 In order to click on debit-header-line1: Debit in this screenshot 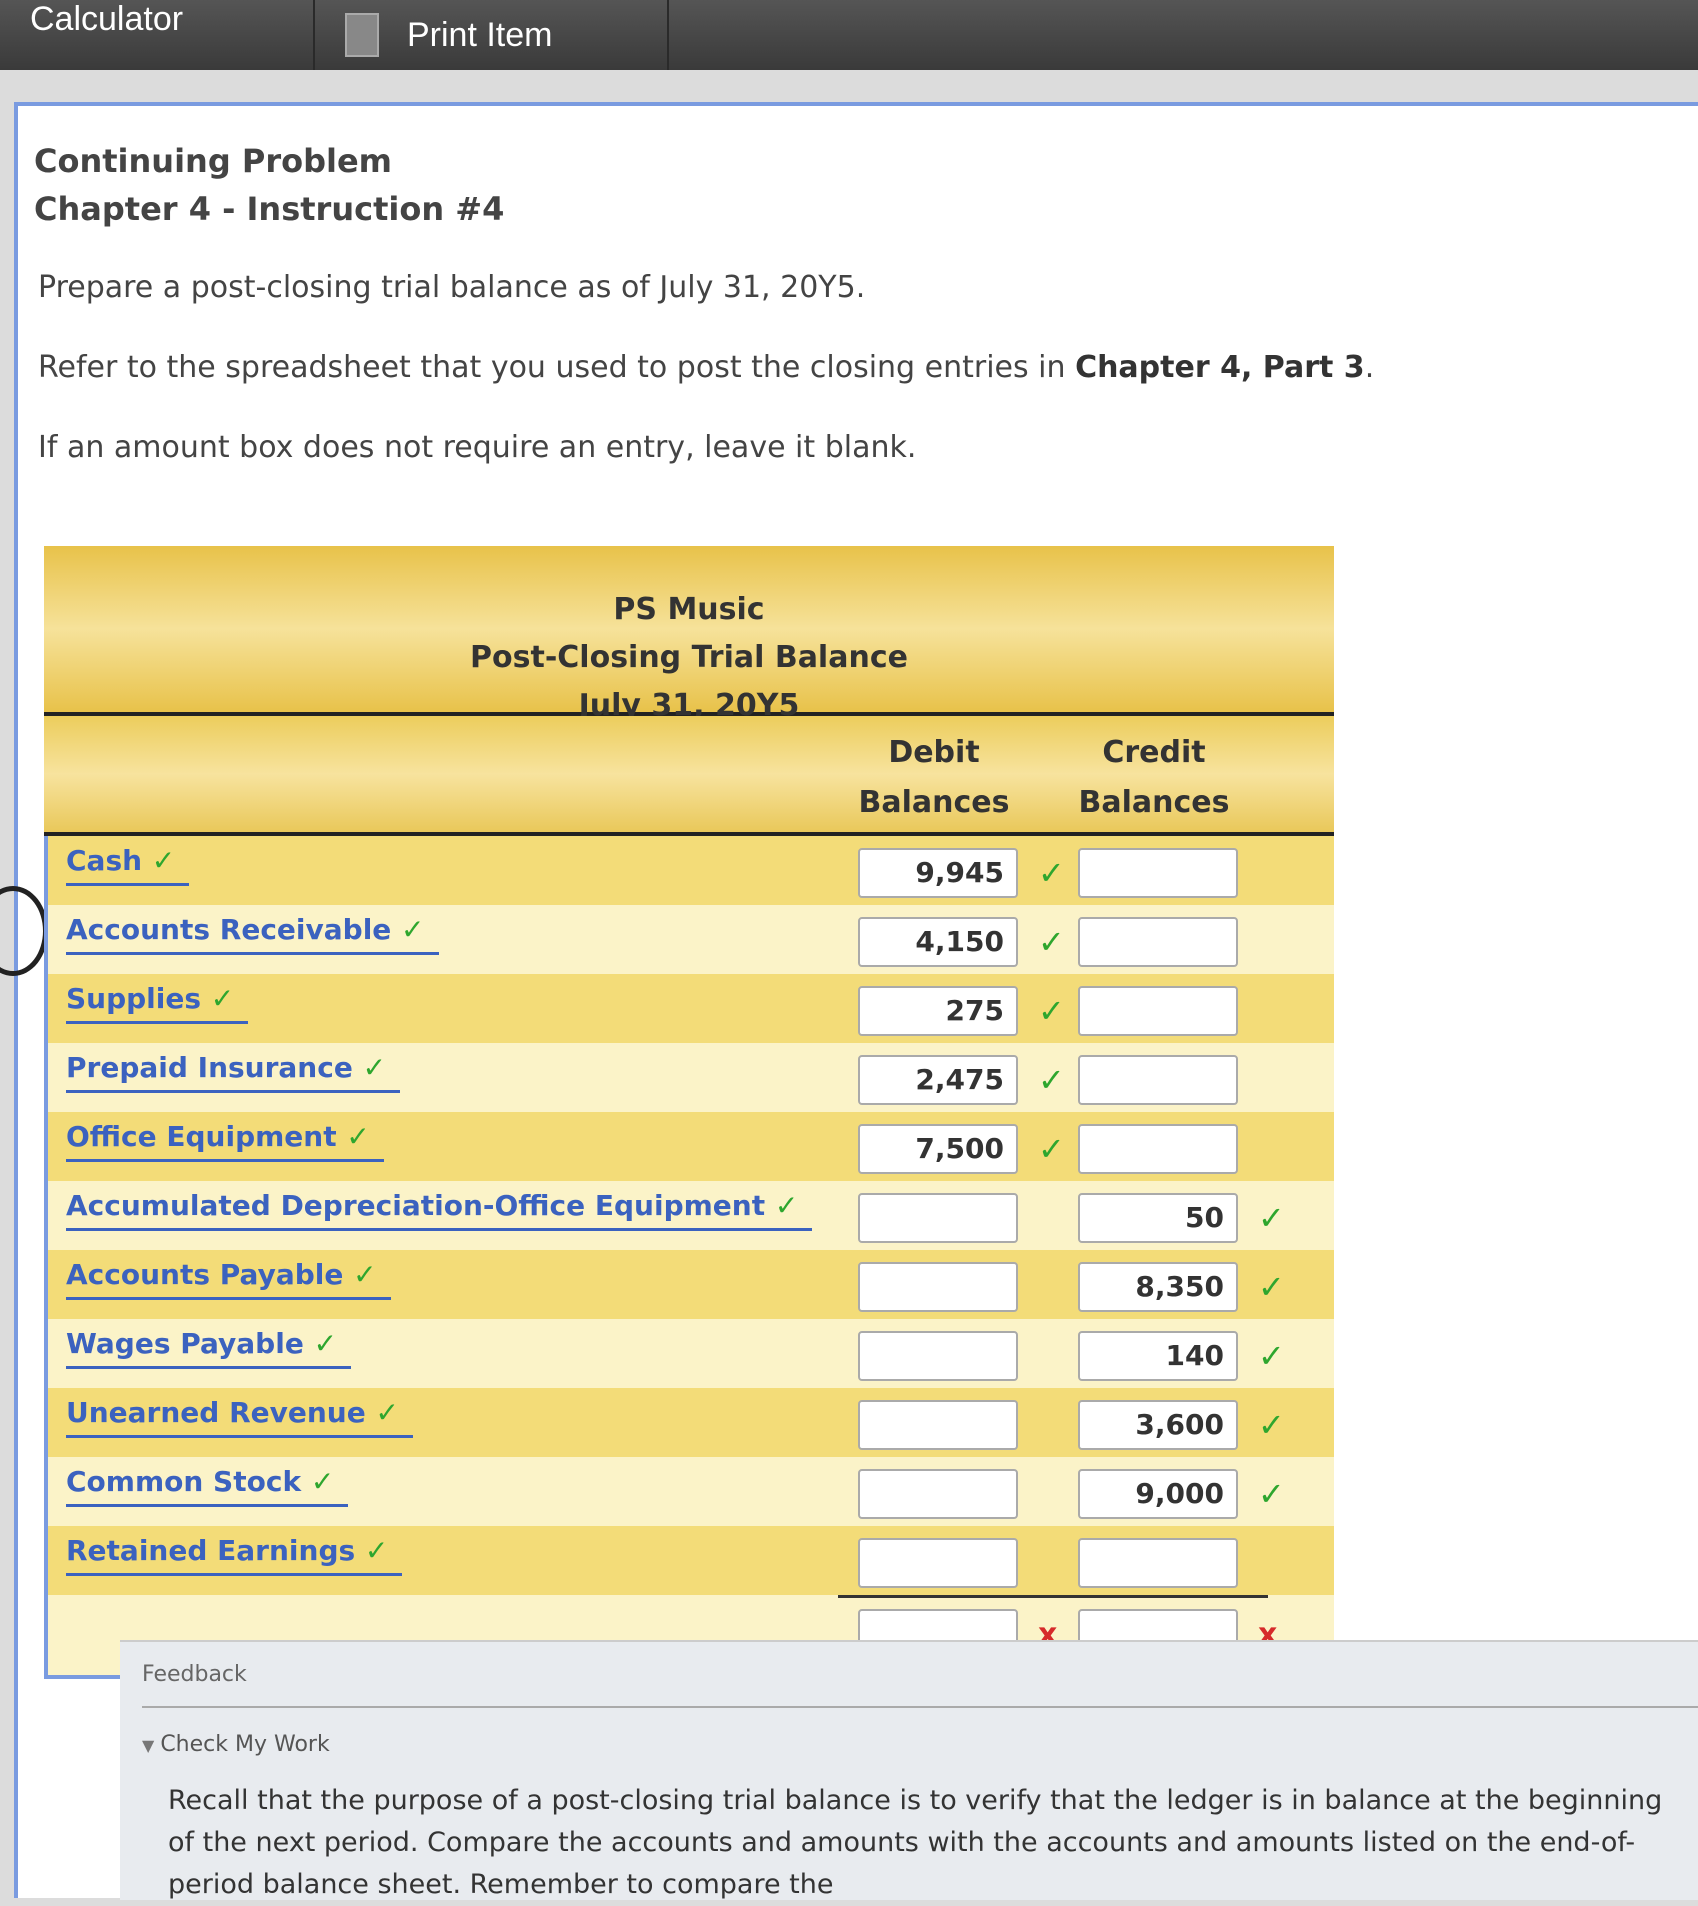, I will do `click(934, 752)`.